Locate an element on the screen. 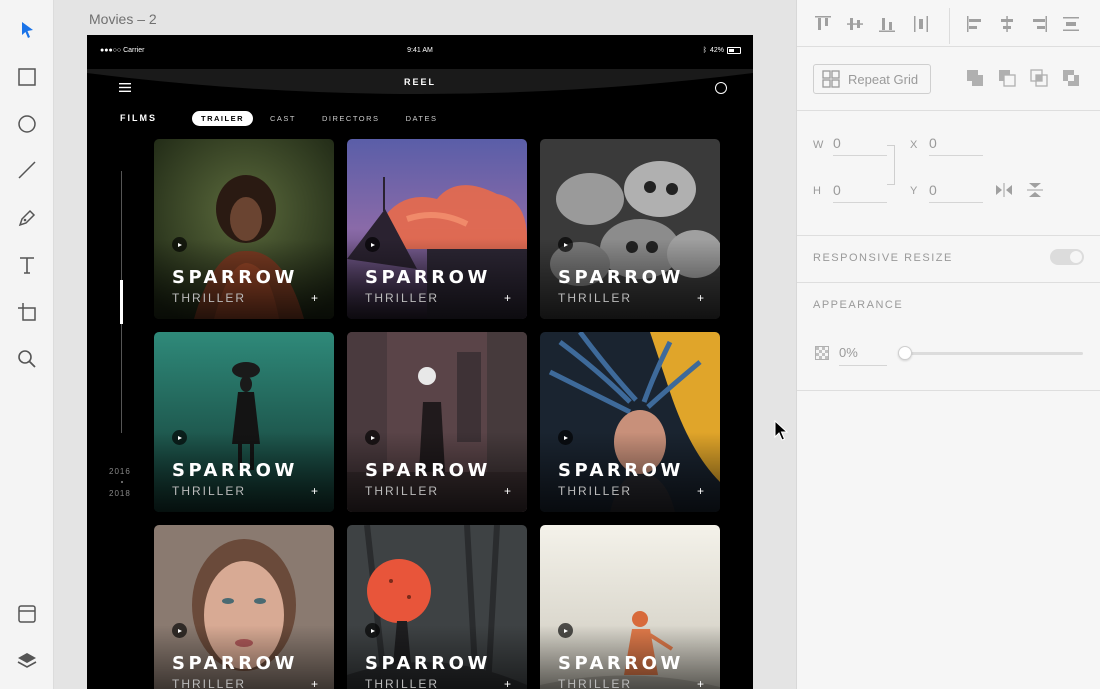 This screenshot has height=689, width=1100. align-bottom-icon is located at coordinates (887, 24).